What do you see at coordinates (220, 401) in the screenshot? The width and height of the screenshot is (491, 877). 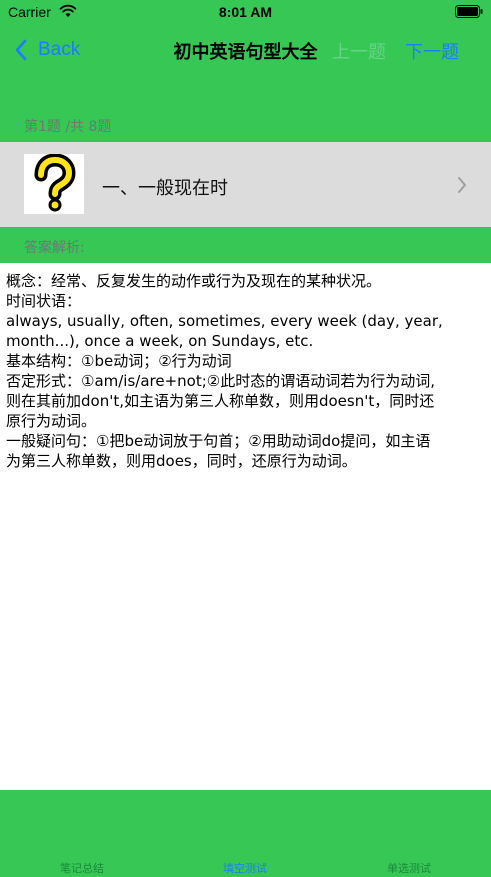 I see `answer-line: 则在其前加don't,如主语为第三人称单数，则用doesn't，同时还` at bounding box center [220, 401].